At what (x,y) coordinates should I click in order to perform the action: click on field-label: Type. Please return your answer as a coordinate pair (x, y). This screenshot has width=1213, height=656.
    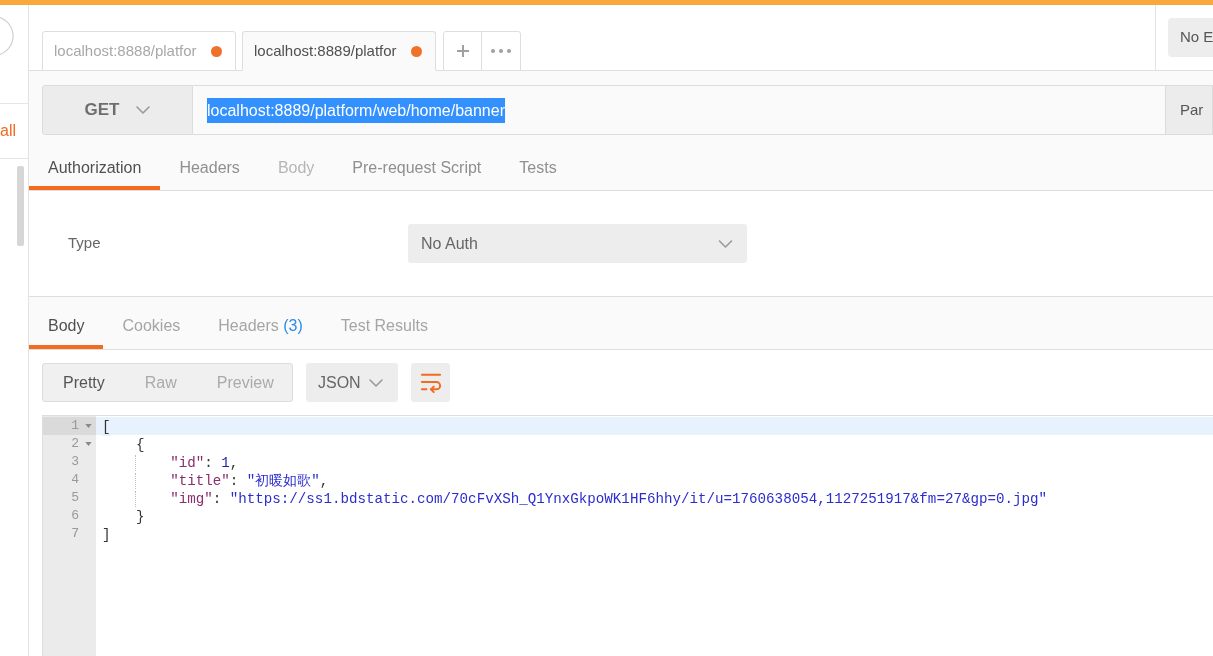
    Looking at the image, I should click on (84, 243).